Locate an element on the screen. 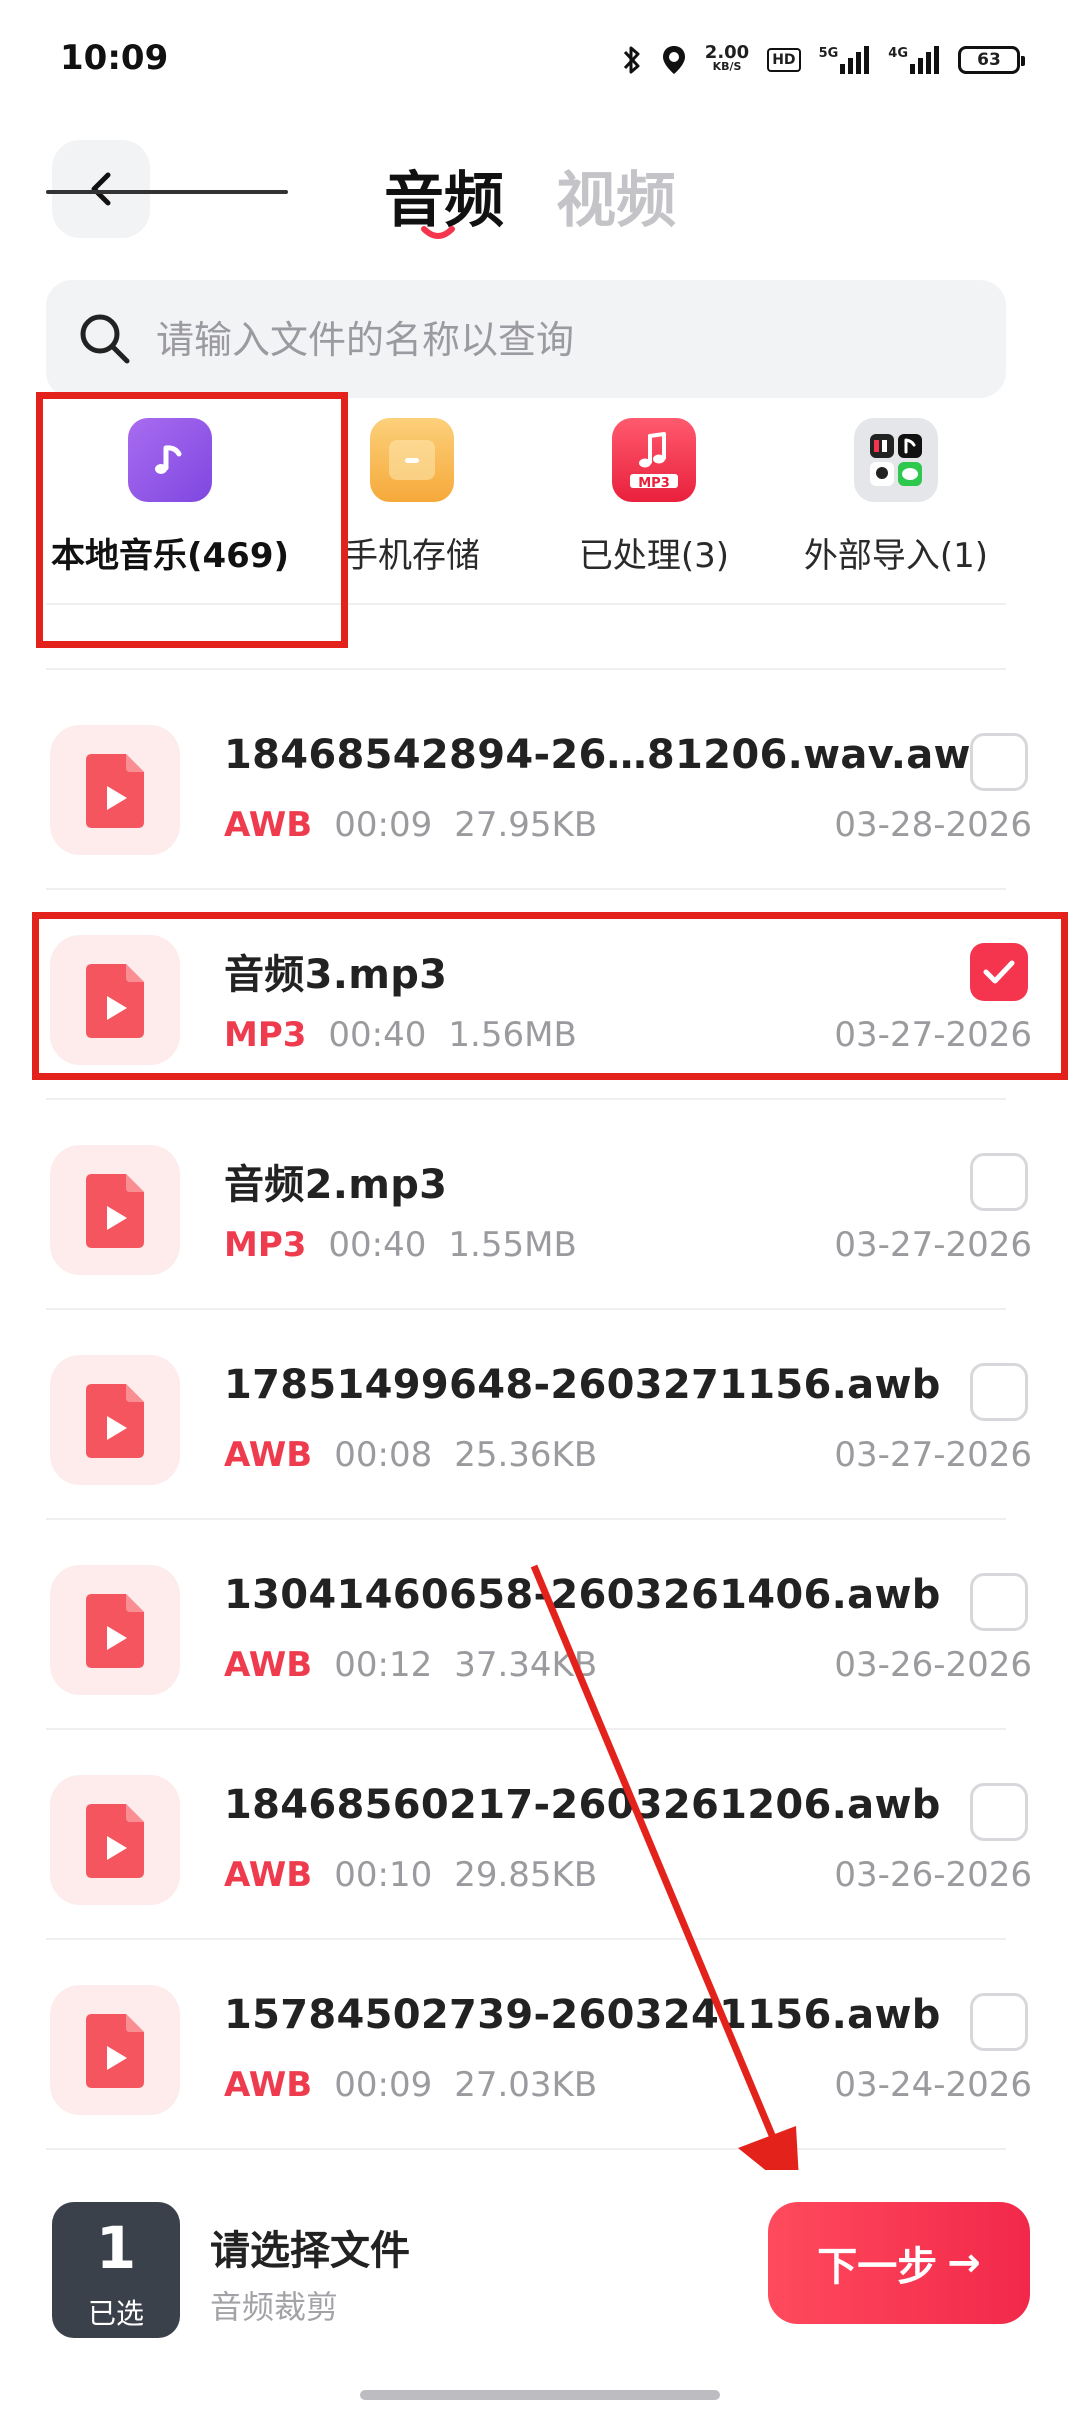  file-name: 17851499648-2603271156.awb is located at coordinates (582, 1385).